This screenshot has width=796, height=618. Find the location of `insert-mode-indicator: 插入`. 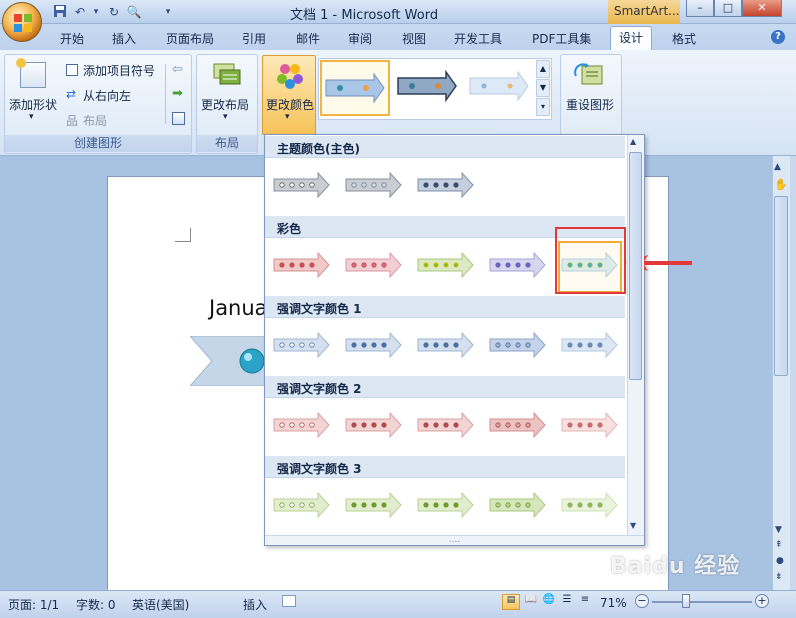

insert-mode-indicator: 插入 is located at coordinates (255, 604).